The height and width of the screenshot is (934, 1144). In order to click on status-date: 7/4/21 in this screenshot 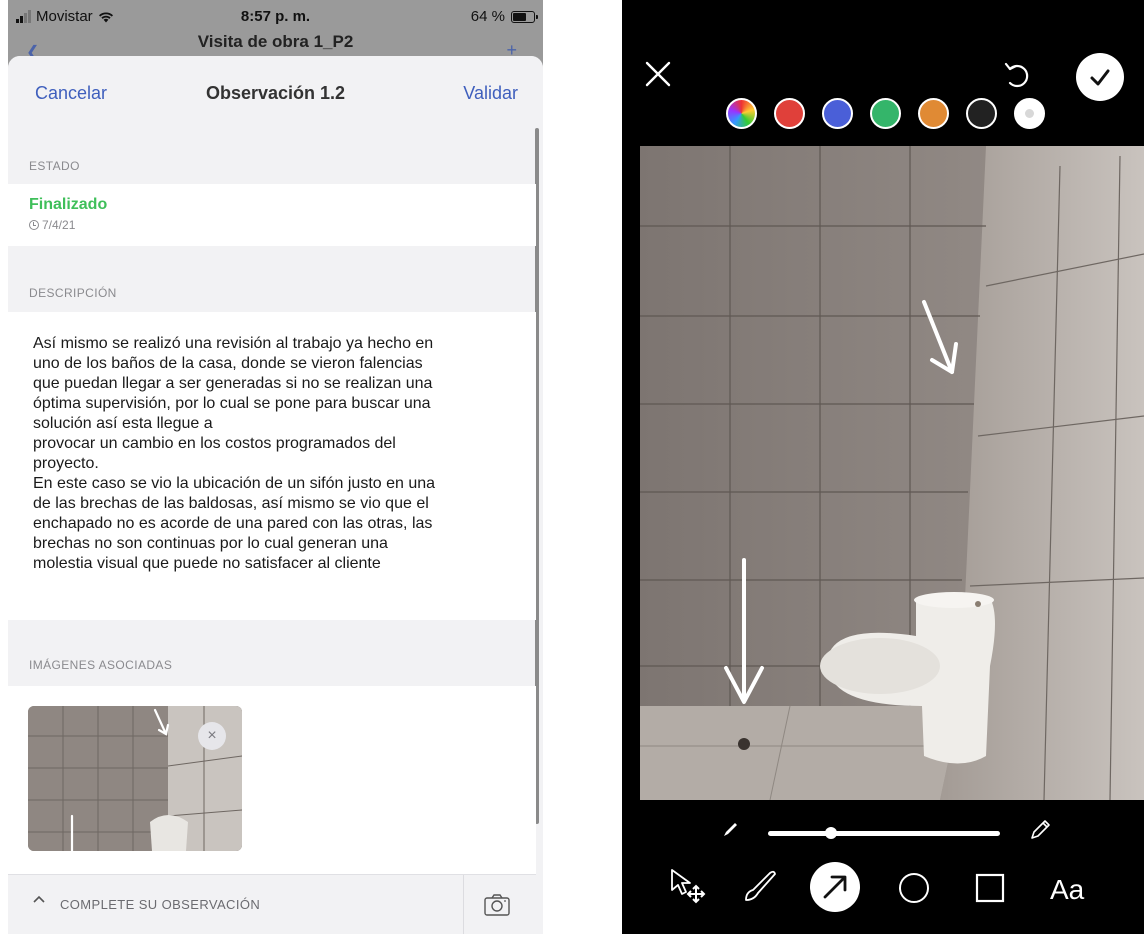, I will do `click(59, 225)`.